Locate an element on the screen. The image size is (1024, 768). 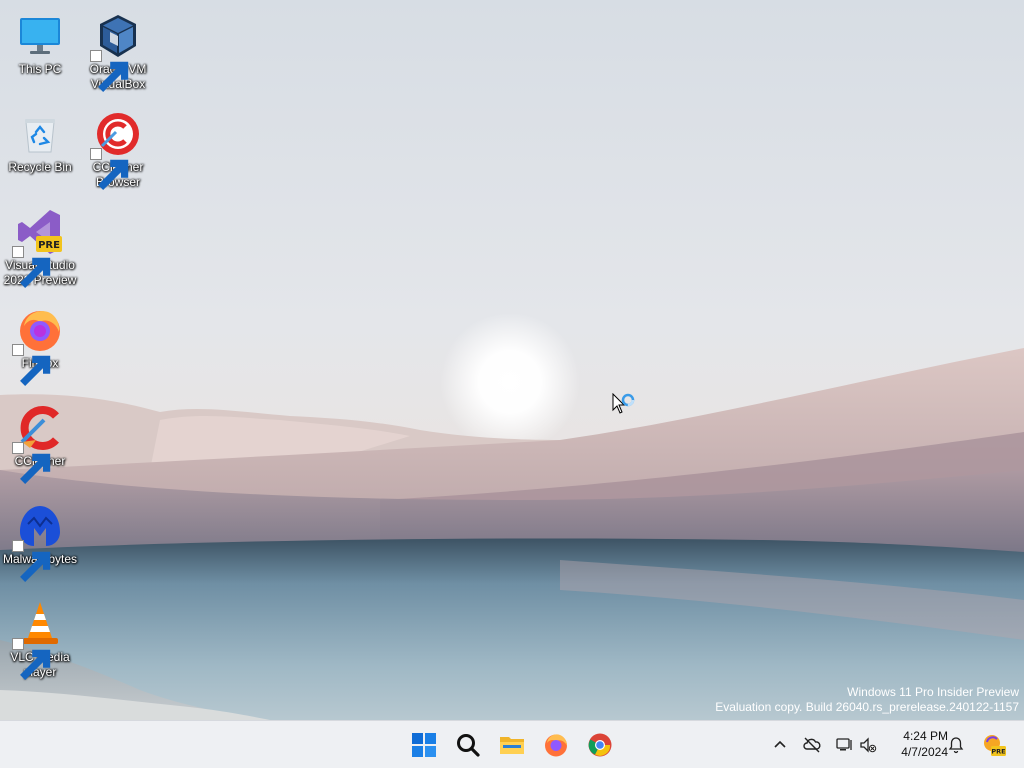
file-explorer-icon is located at coordinates (512, 745).